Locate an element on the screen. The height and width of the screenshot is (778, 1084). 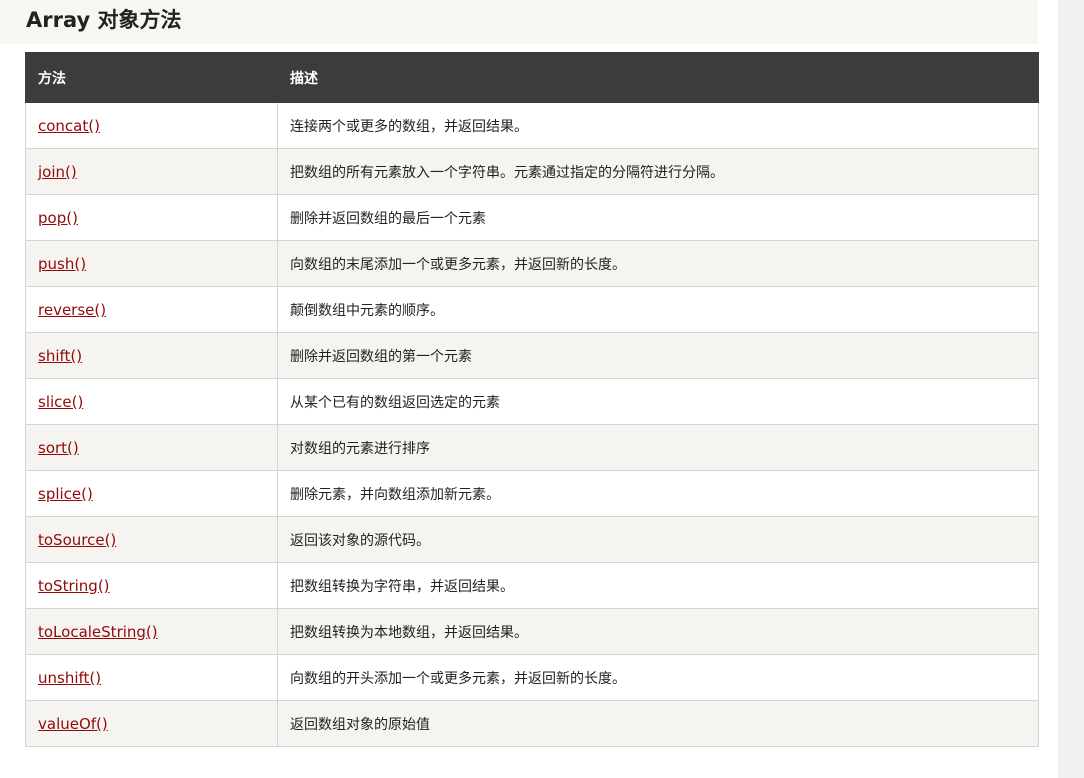
method-cell: sort() is located at coordinates (151, 447).